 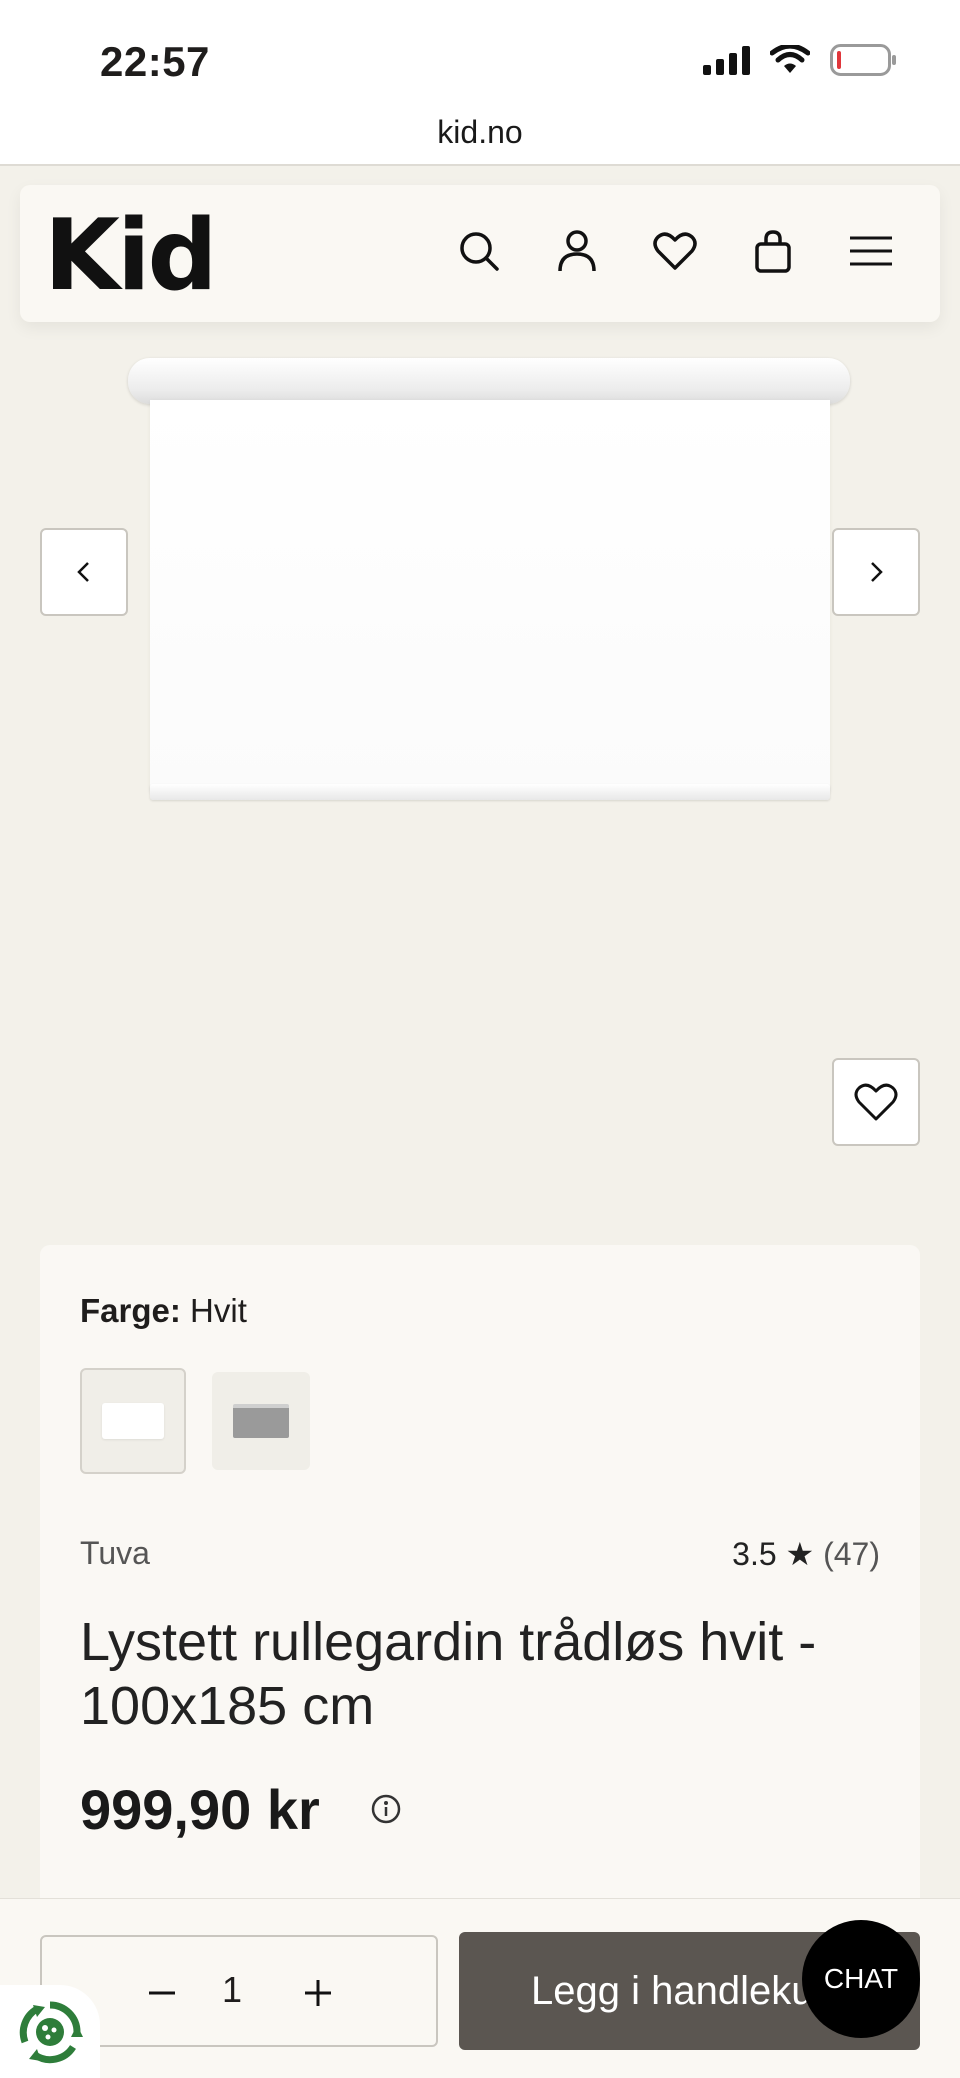 I want to click on menu-icon, so click(x=871, y=251).